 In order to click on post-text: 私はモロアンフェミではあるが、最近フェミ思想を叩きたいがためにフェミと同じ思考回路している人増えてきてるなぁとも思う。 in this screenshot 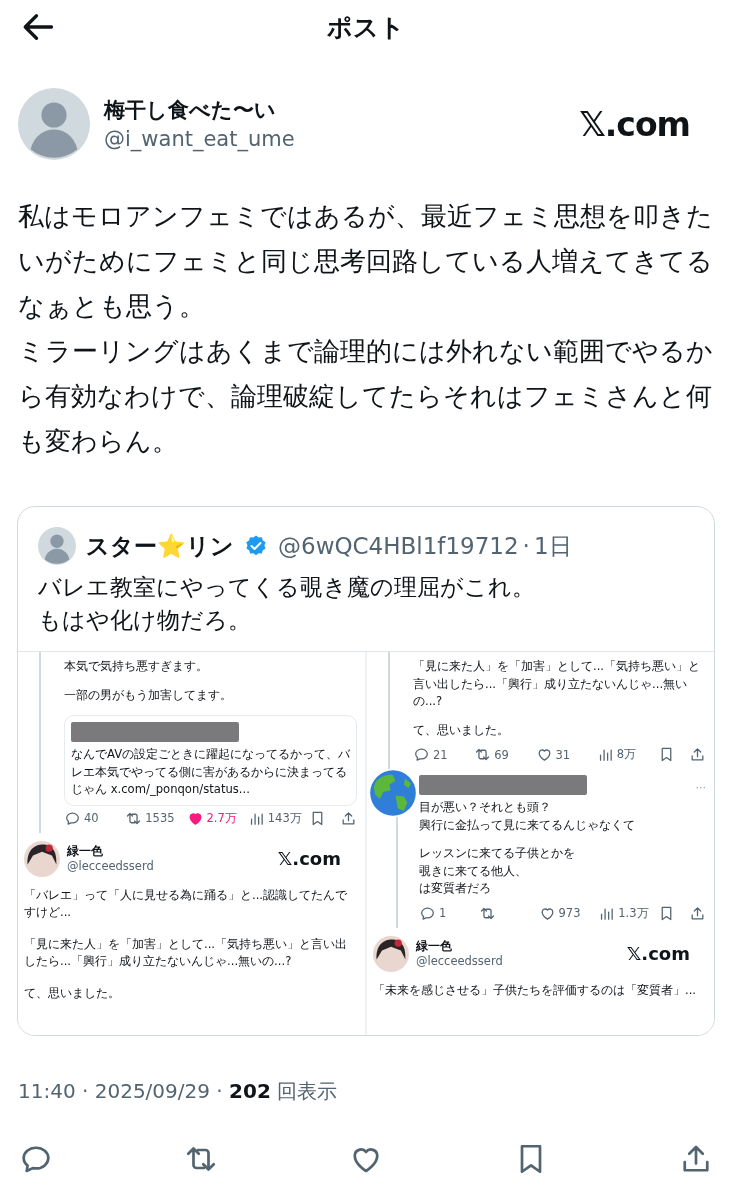, I will do `click(366, 261)`.